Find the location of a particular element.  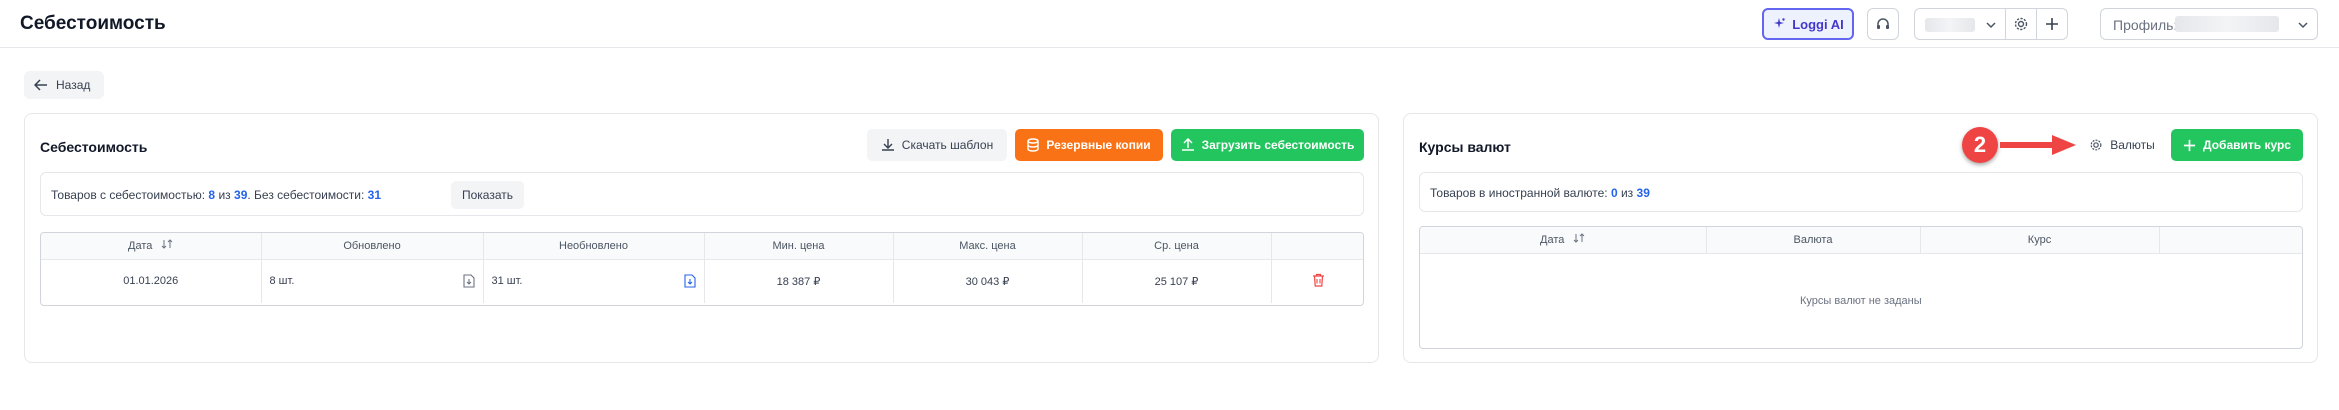

currency-stats-text: Товаров в иностранной валюте: 0 из 39 is located at coordinates (1540, 193).